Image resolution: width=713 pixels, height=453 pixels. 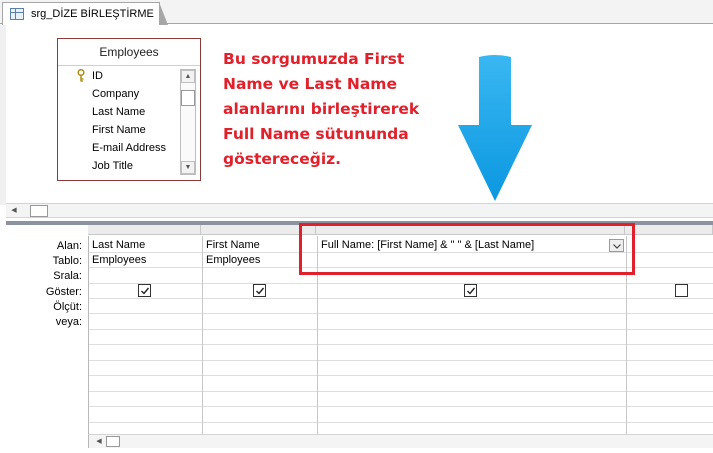 I want to click on key-icon, so click(x=81, y=75).